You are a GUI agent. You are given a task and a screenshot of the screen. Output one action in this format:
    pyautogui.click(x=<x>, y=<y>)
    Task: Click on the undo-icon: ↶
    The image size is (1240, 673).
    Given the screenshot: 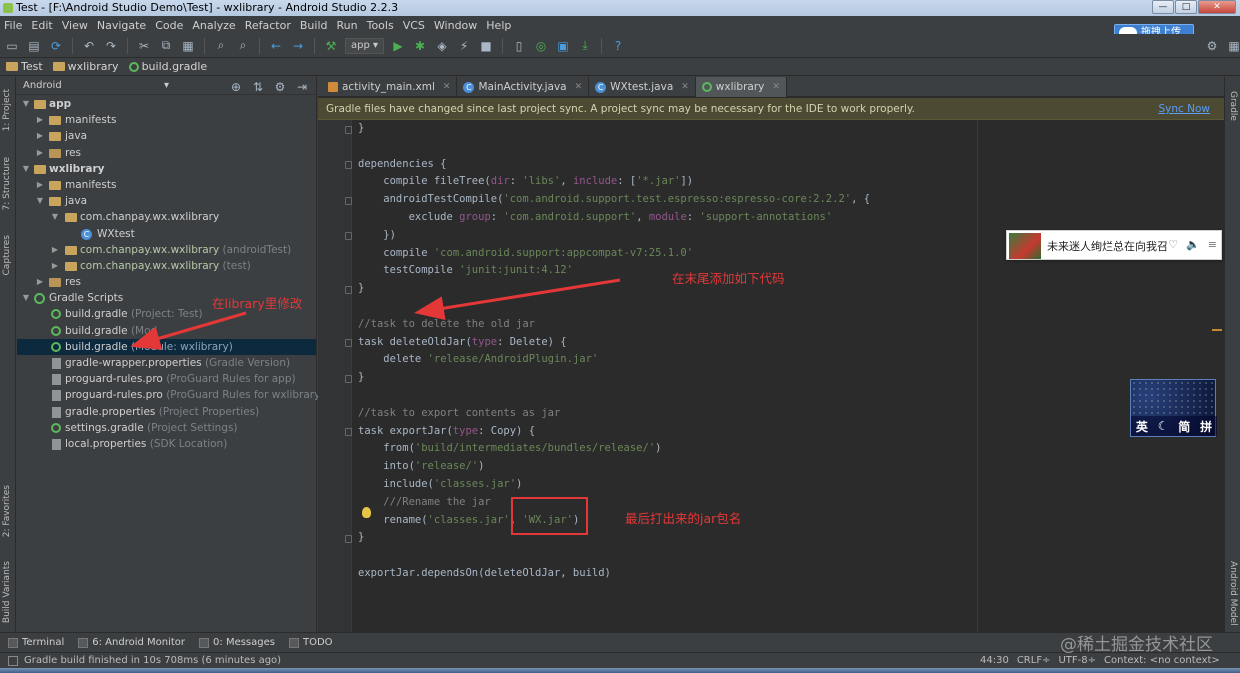 What is the action you would take?
    pyautogui.click(x=89, y=46)
    